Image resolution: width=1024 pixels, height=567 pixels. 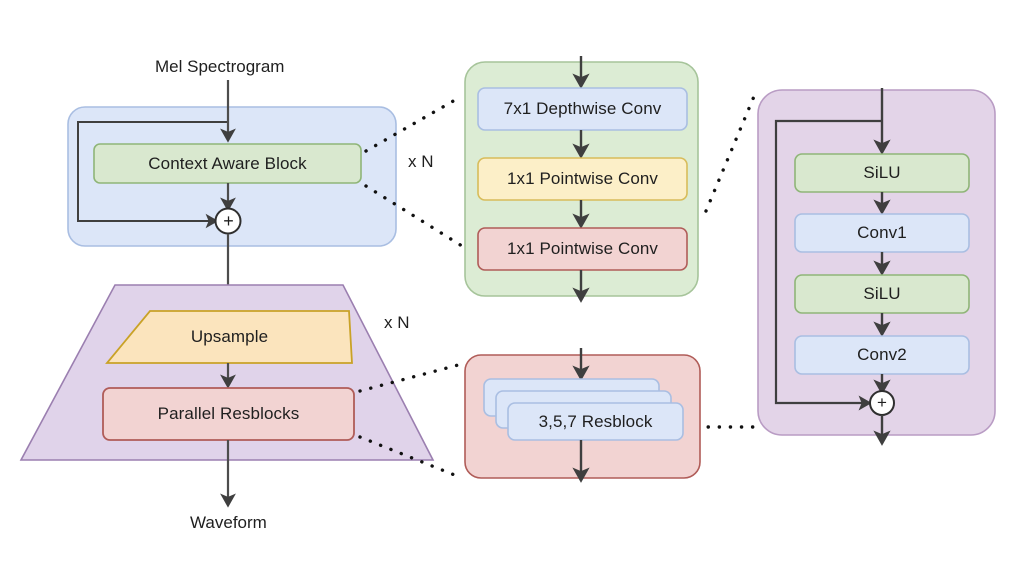 What do you see at coordinates (228, 522) in the screenshot?
I see `output-label: Waveform` at bounding box center [228, 522].